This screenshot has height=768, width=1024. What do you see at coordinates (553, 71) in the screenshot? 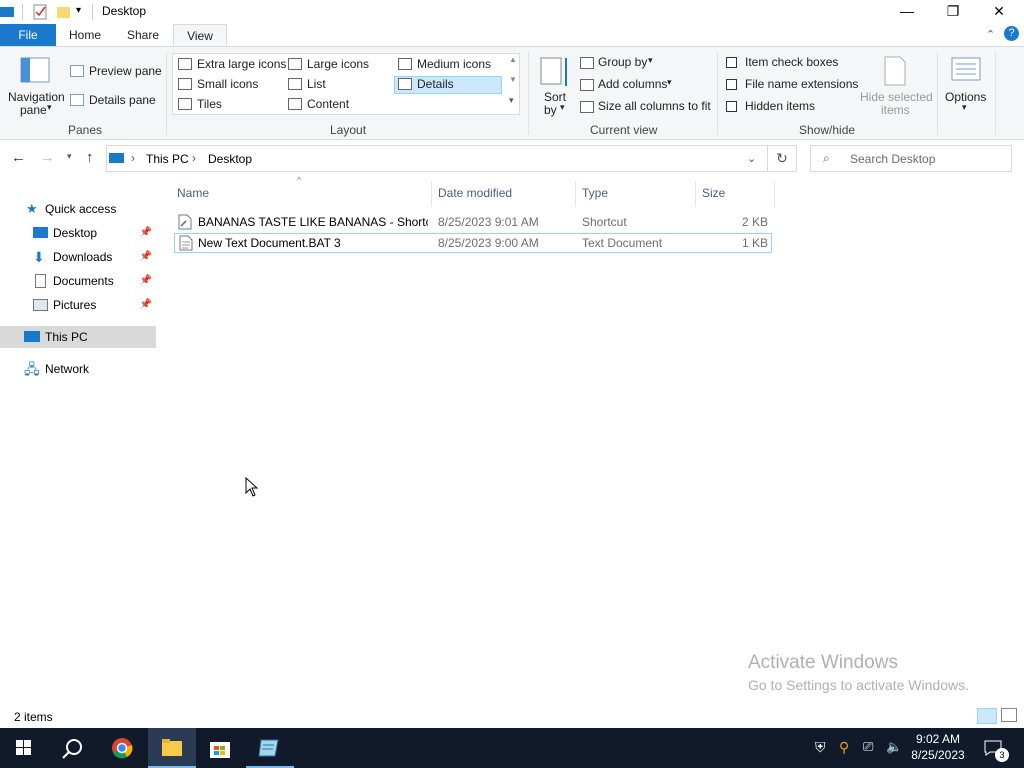
I see `sort-by-icon` at bounding box center [553, 71].